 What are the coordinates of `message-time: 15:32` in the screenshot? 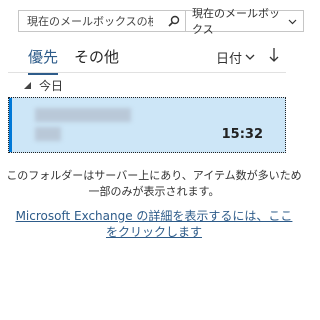 It's located at (242, 134).